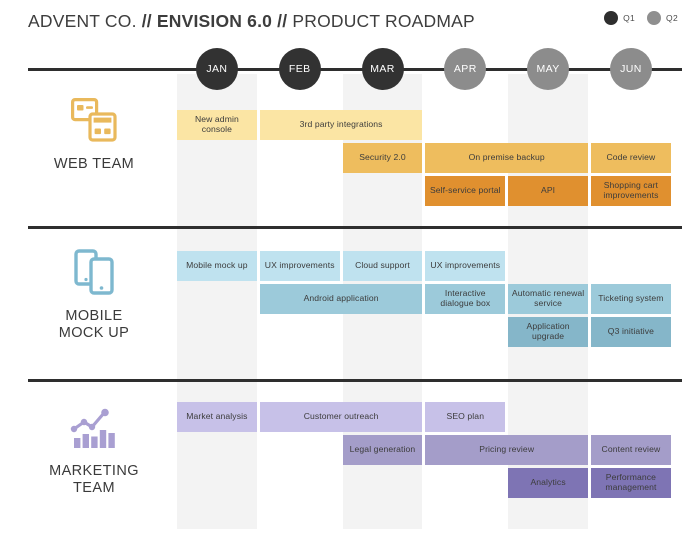  I want to click on roadmap-bar: Cloud support, so click(382, 266).